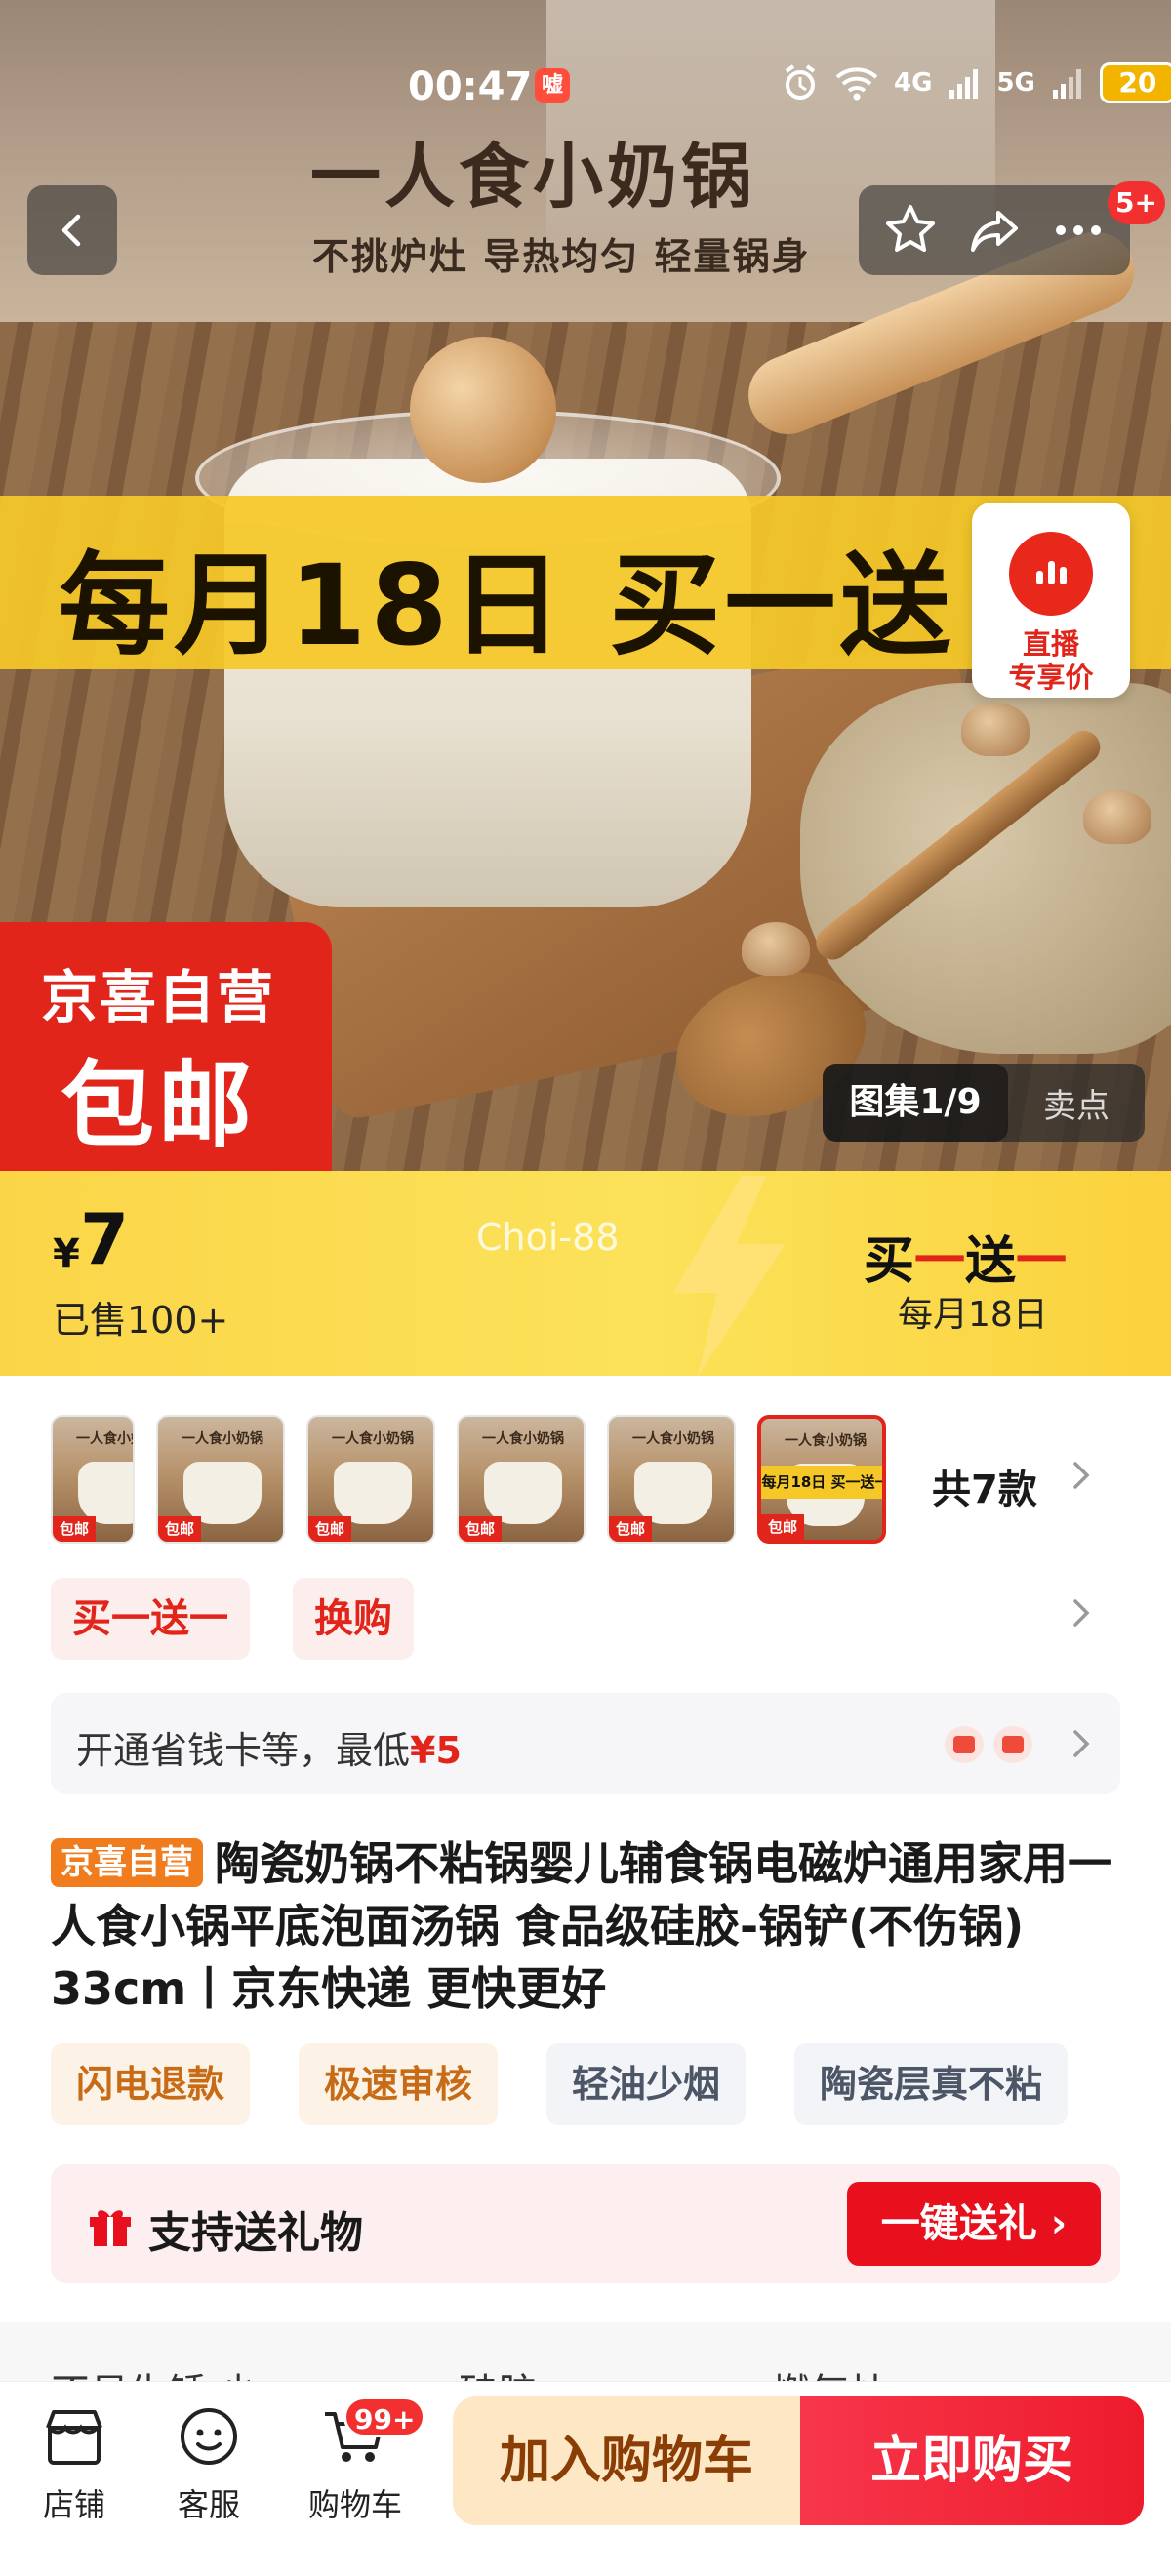  What do you see at coordinates (729, 1276) in the screenshot?
I see `lightning-icon` at bounding box center [729, 1276].